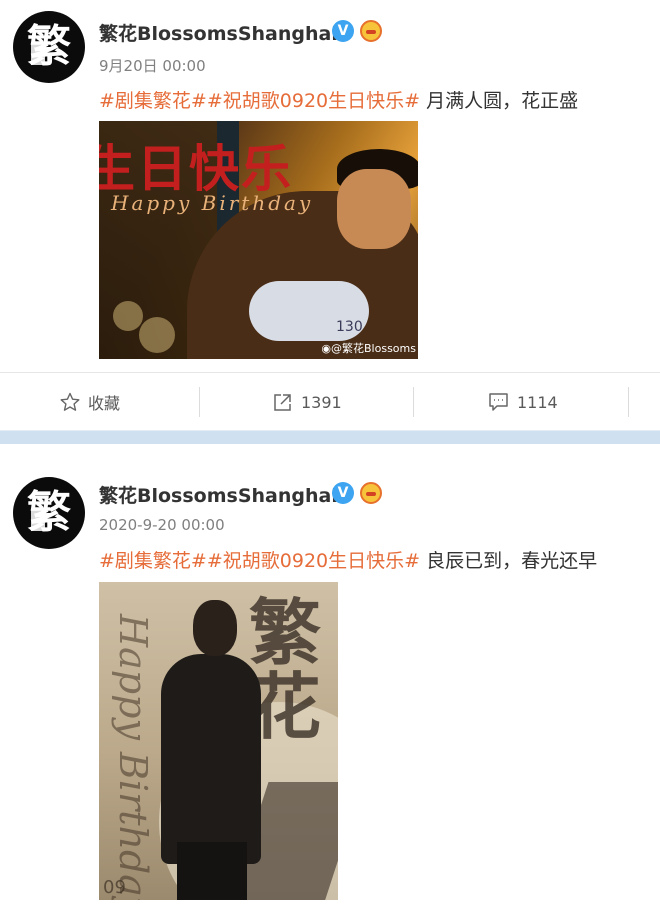  What do you see at coordinates (368, 348) in the screenshot?
I see `image-watermark: ◉@繁花Blossoms` at bounding box center [368, 348].